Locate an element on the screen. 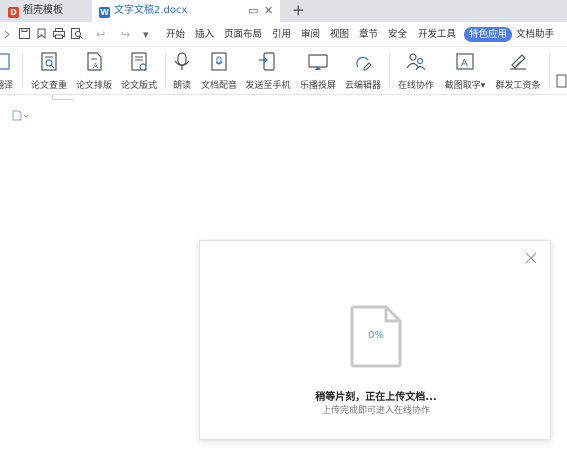  dubbing-button: 文档配音 is located at coordinates (219, 71).